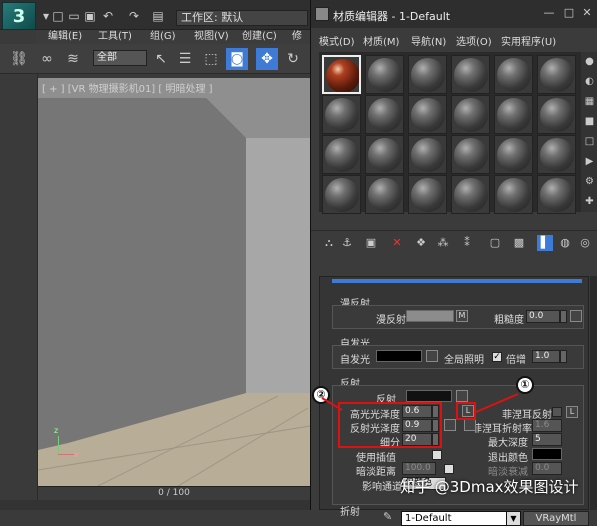 This screenshot has height=526, width=597. Describe the element at coordinates (399, 356) in the screenshot. I see `selfillum-color-swatch` at that location.